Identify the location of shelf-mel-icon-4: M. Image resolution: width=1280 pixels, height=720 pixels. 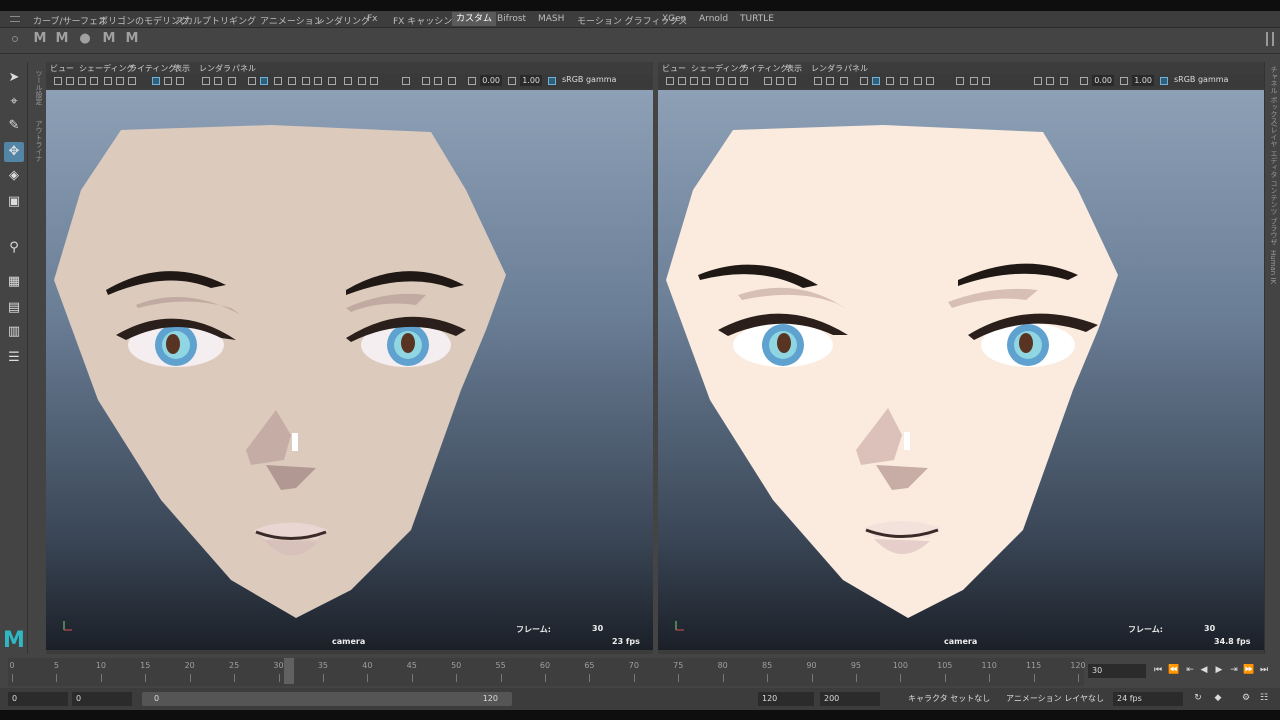
(132, 39).